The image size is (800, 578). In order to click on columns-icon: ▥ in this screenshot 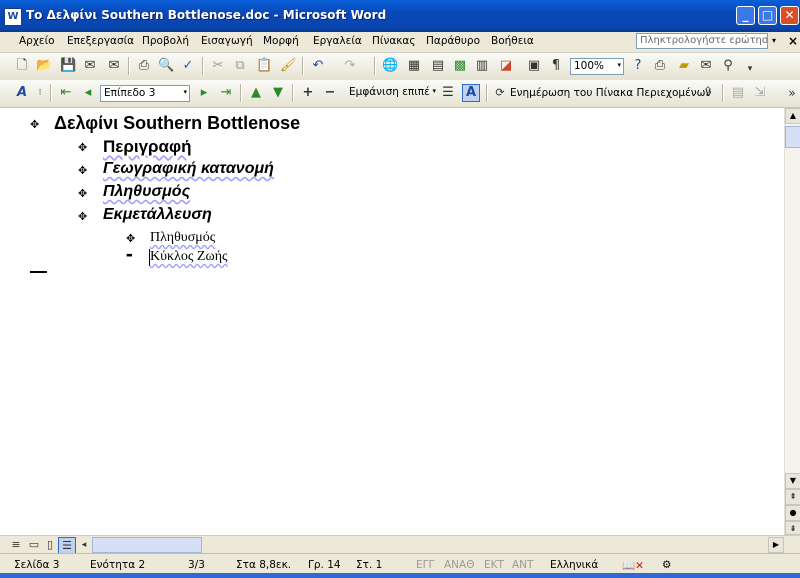, I will do `click(482, 66)`.